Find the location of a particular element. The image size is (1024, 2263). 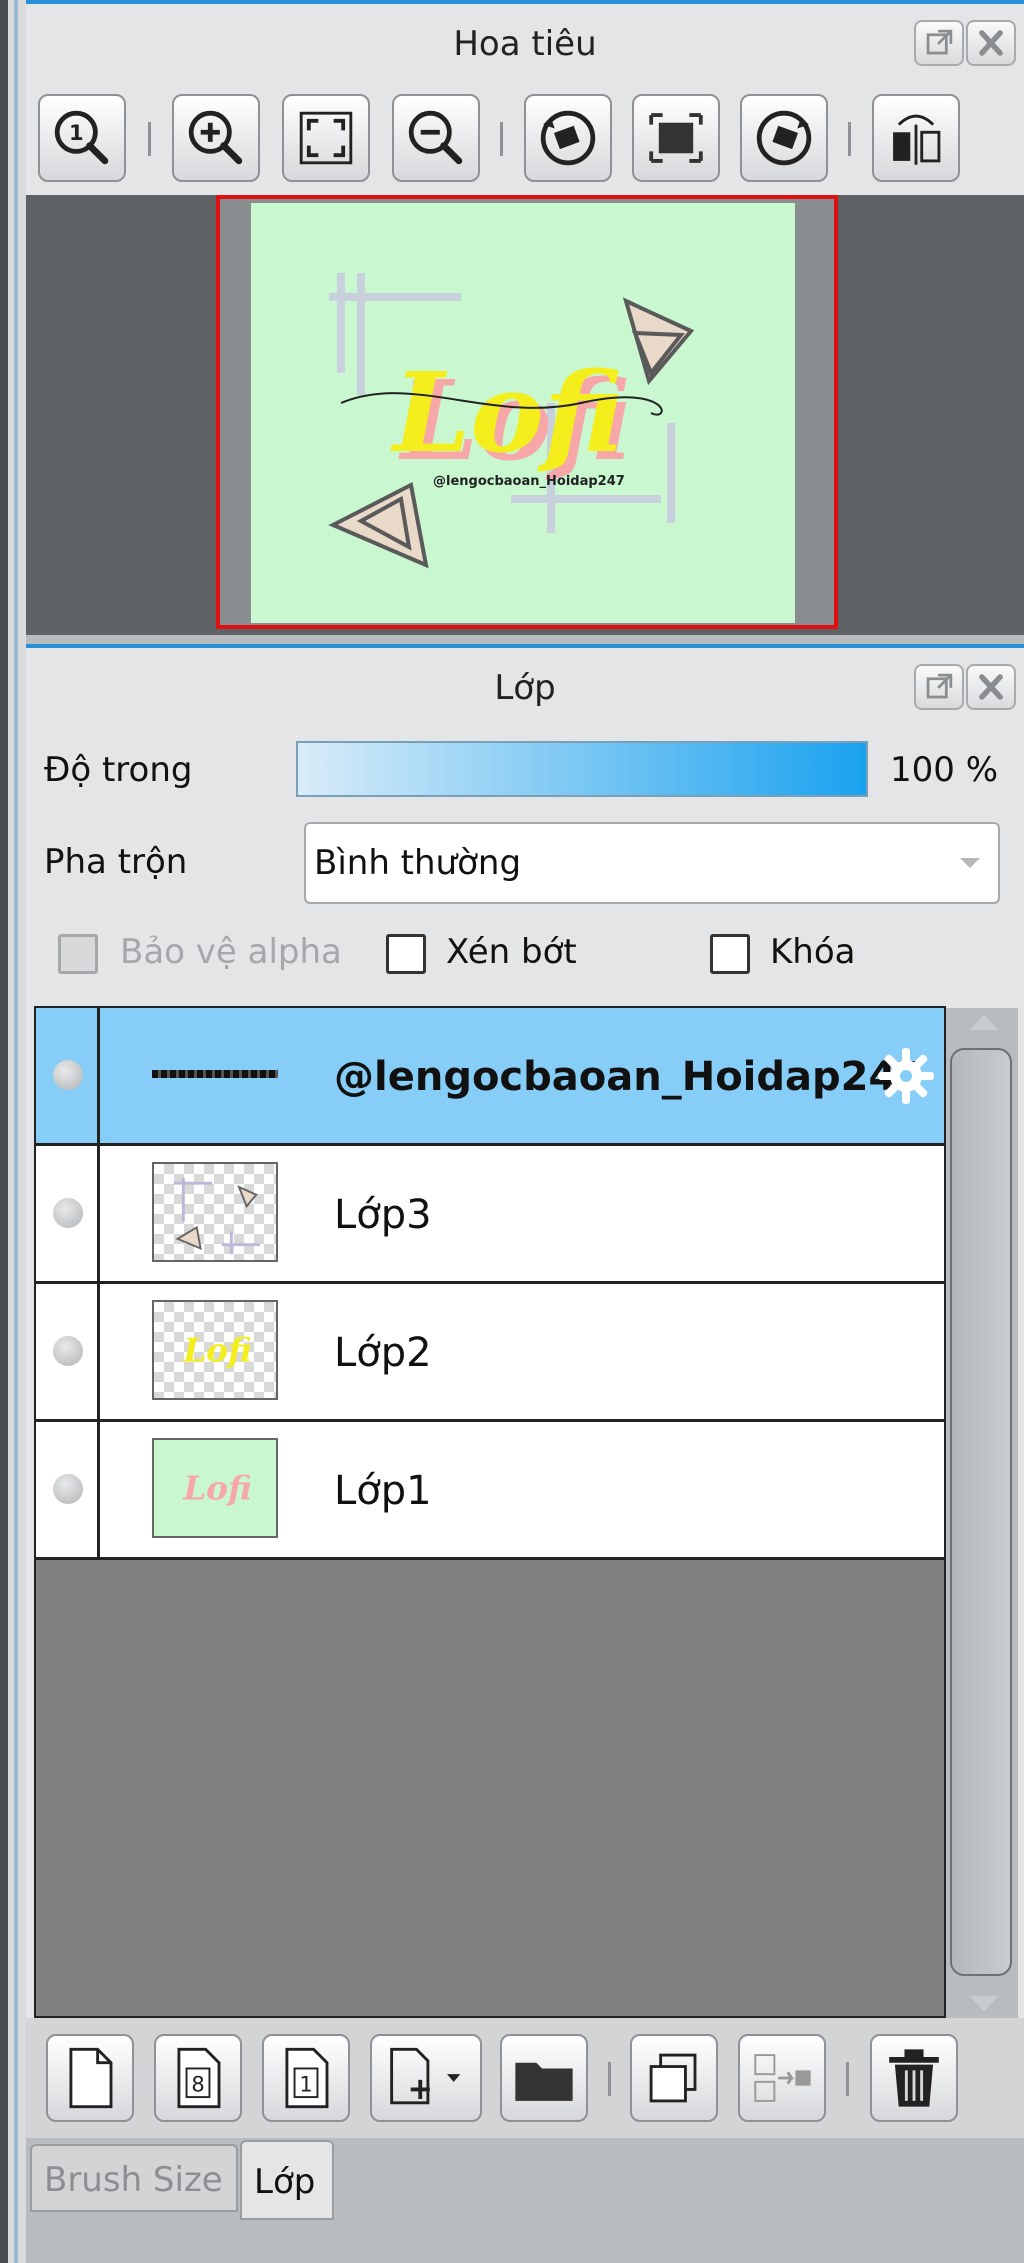

add-layer-dropdown-icon is located at coordinates (425, 2076).